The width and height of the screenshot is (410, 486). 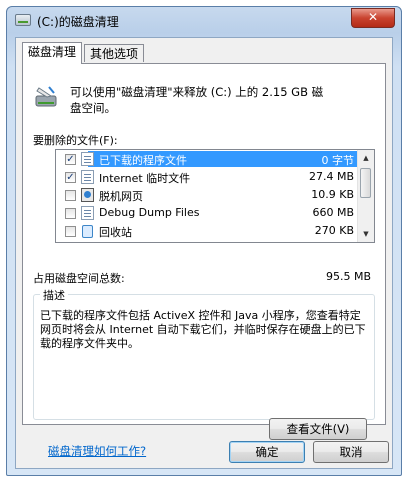 I want to click on ok-button: 确定, so click(x=267, y=452).